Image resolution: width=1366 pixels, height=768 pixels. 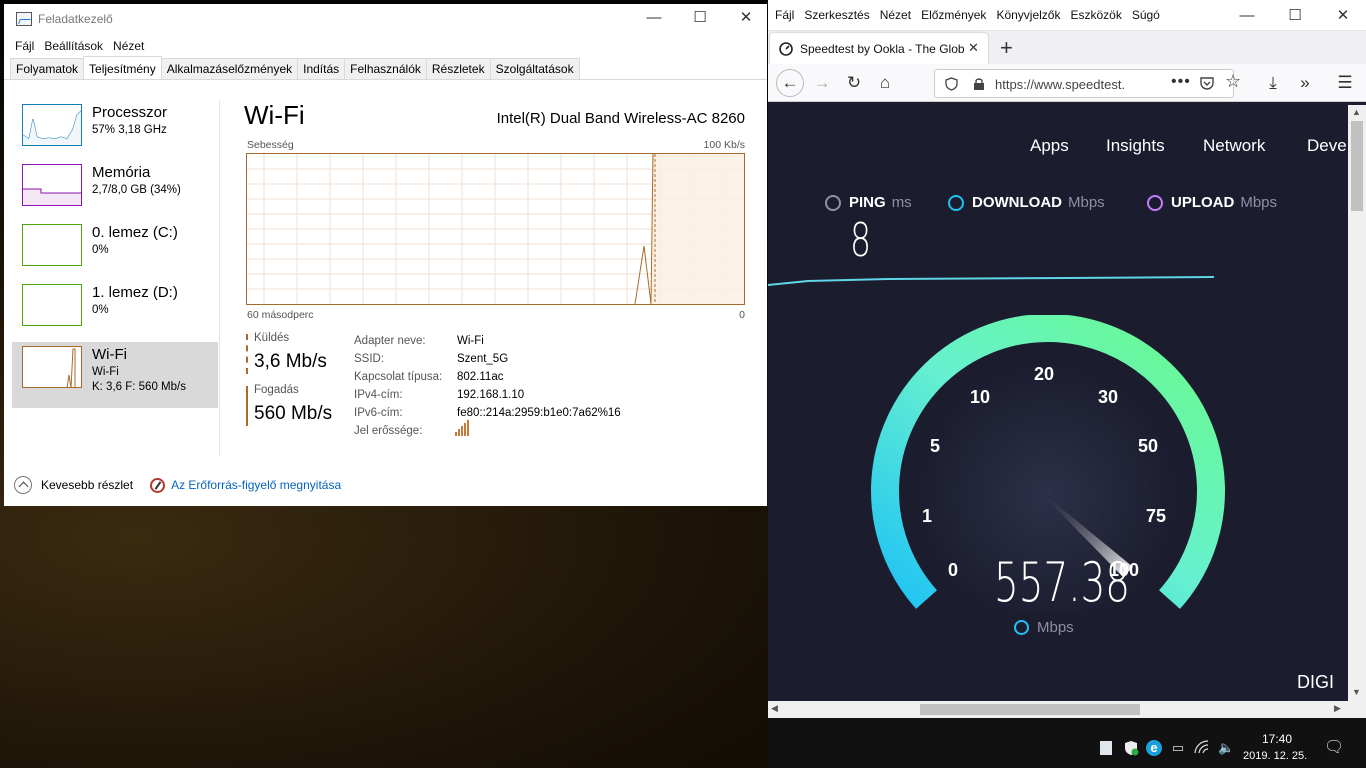 I want to click on sidebar-item-cpu: Processzor 57% 3,18 GHz, so click(x=115, y=130).